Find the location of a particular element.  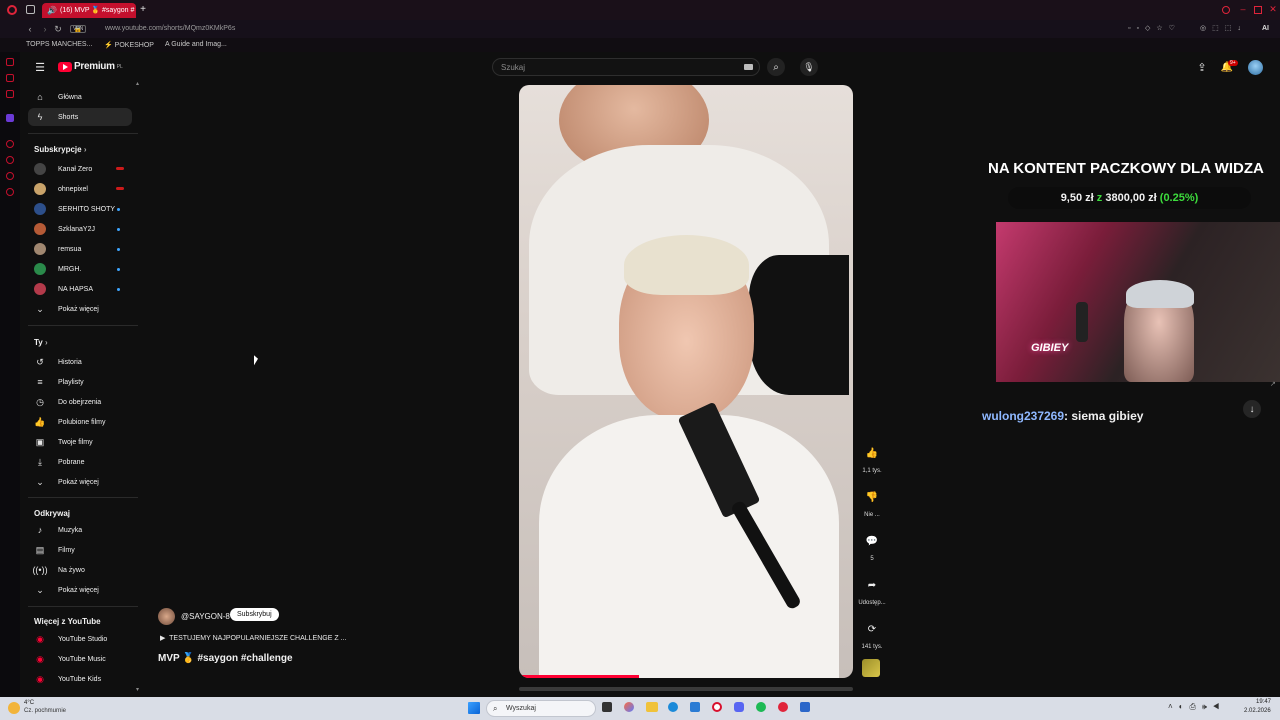

upload-icon: ⇪ is located at coordinates (1202, 67).